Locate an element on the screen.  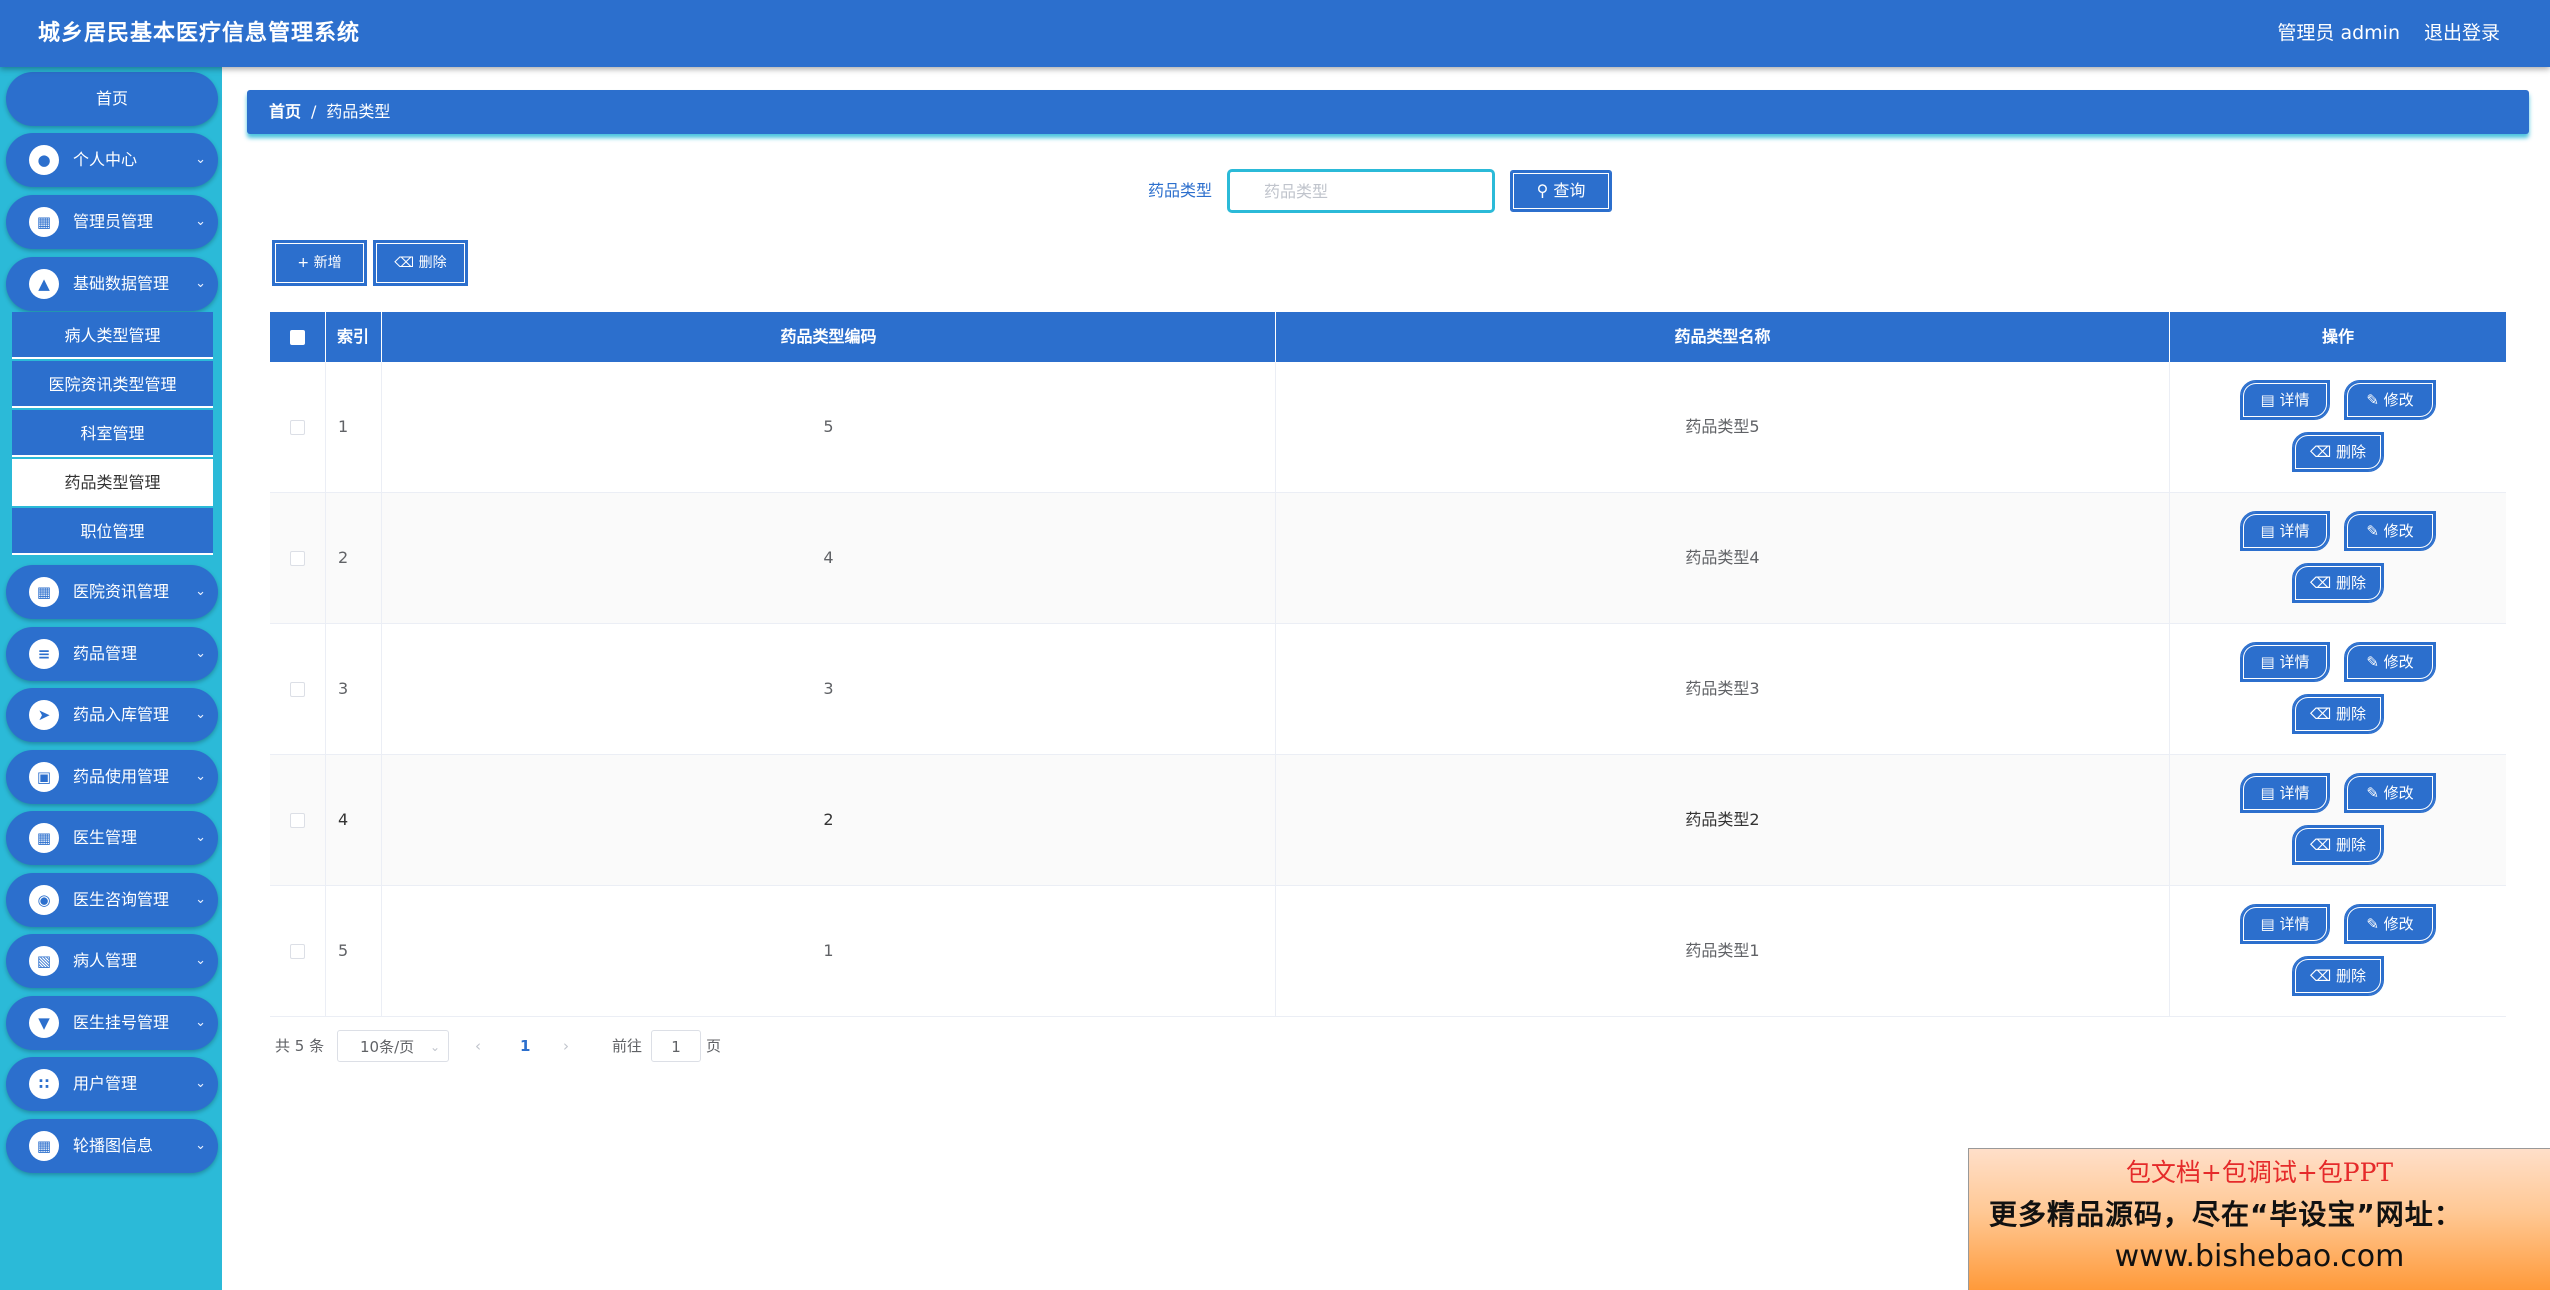
add-button-label: 新增 is located at coordinates (327, 263).